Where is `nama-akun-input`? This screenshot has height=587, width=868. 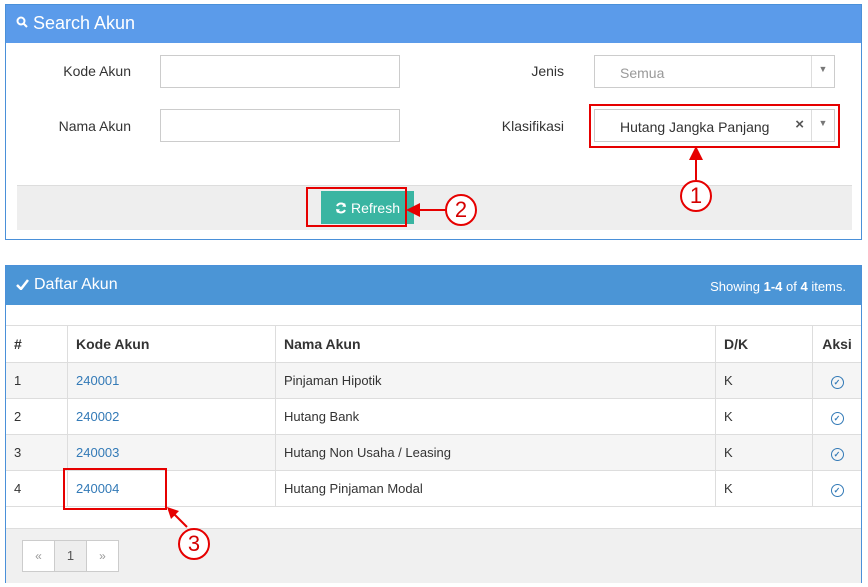
nama-akun-input is located at coordinates (280, 125).